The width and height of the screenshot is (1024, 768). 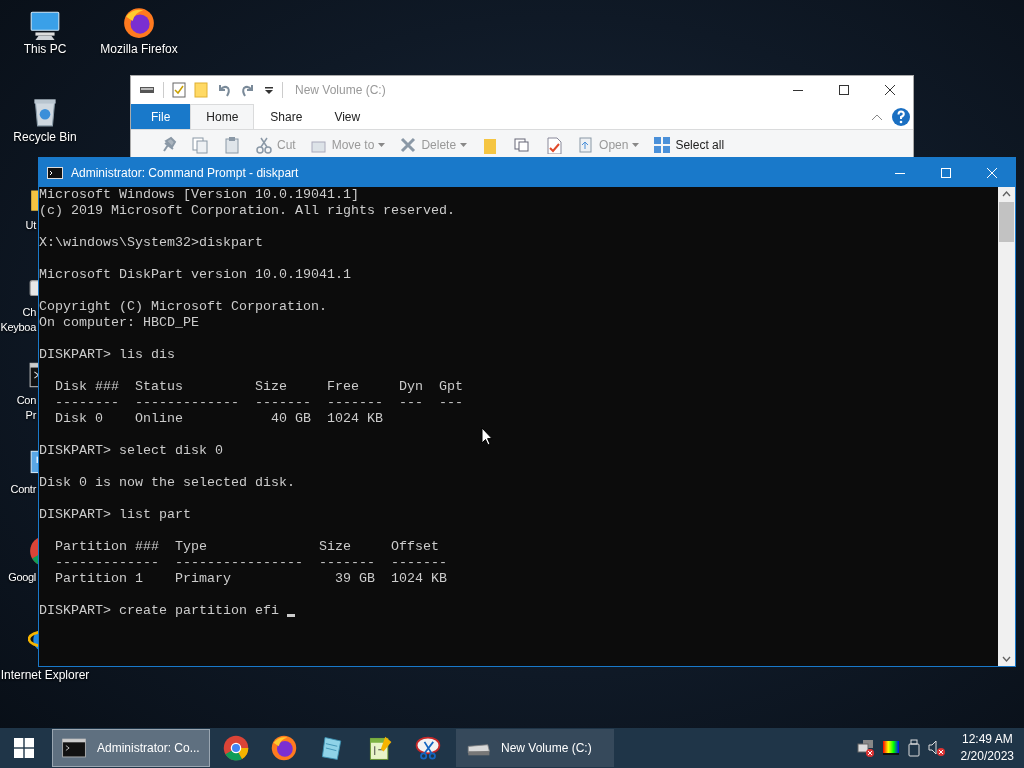 What do you see at coordinates (554, 145) in the screenshot?
I see `check-page-icon` at bounding box center [554, 145].